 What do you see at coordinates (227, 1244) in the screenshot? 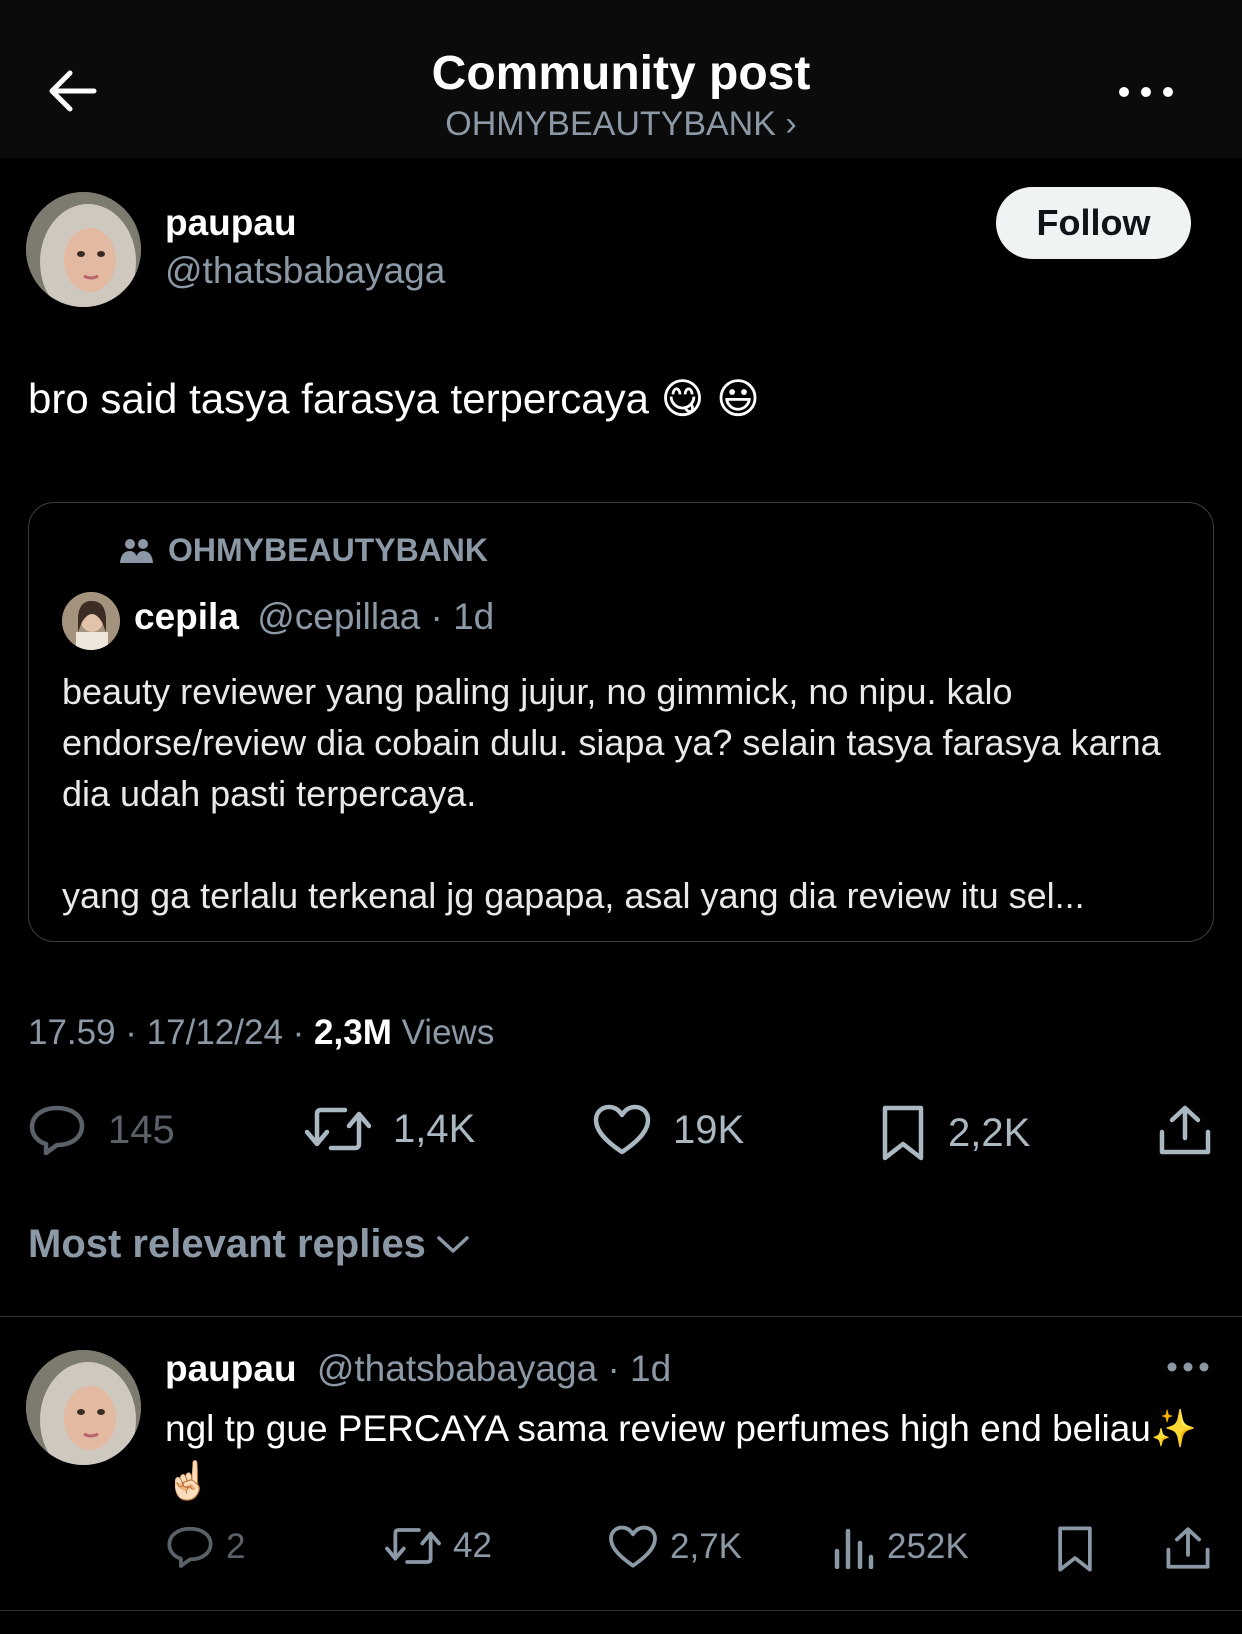
I see `replies-sort-label: Most relevant replies` at bounding box center [227, 1244].